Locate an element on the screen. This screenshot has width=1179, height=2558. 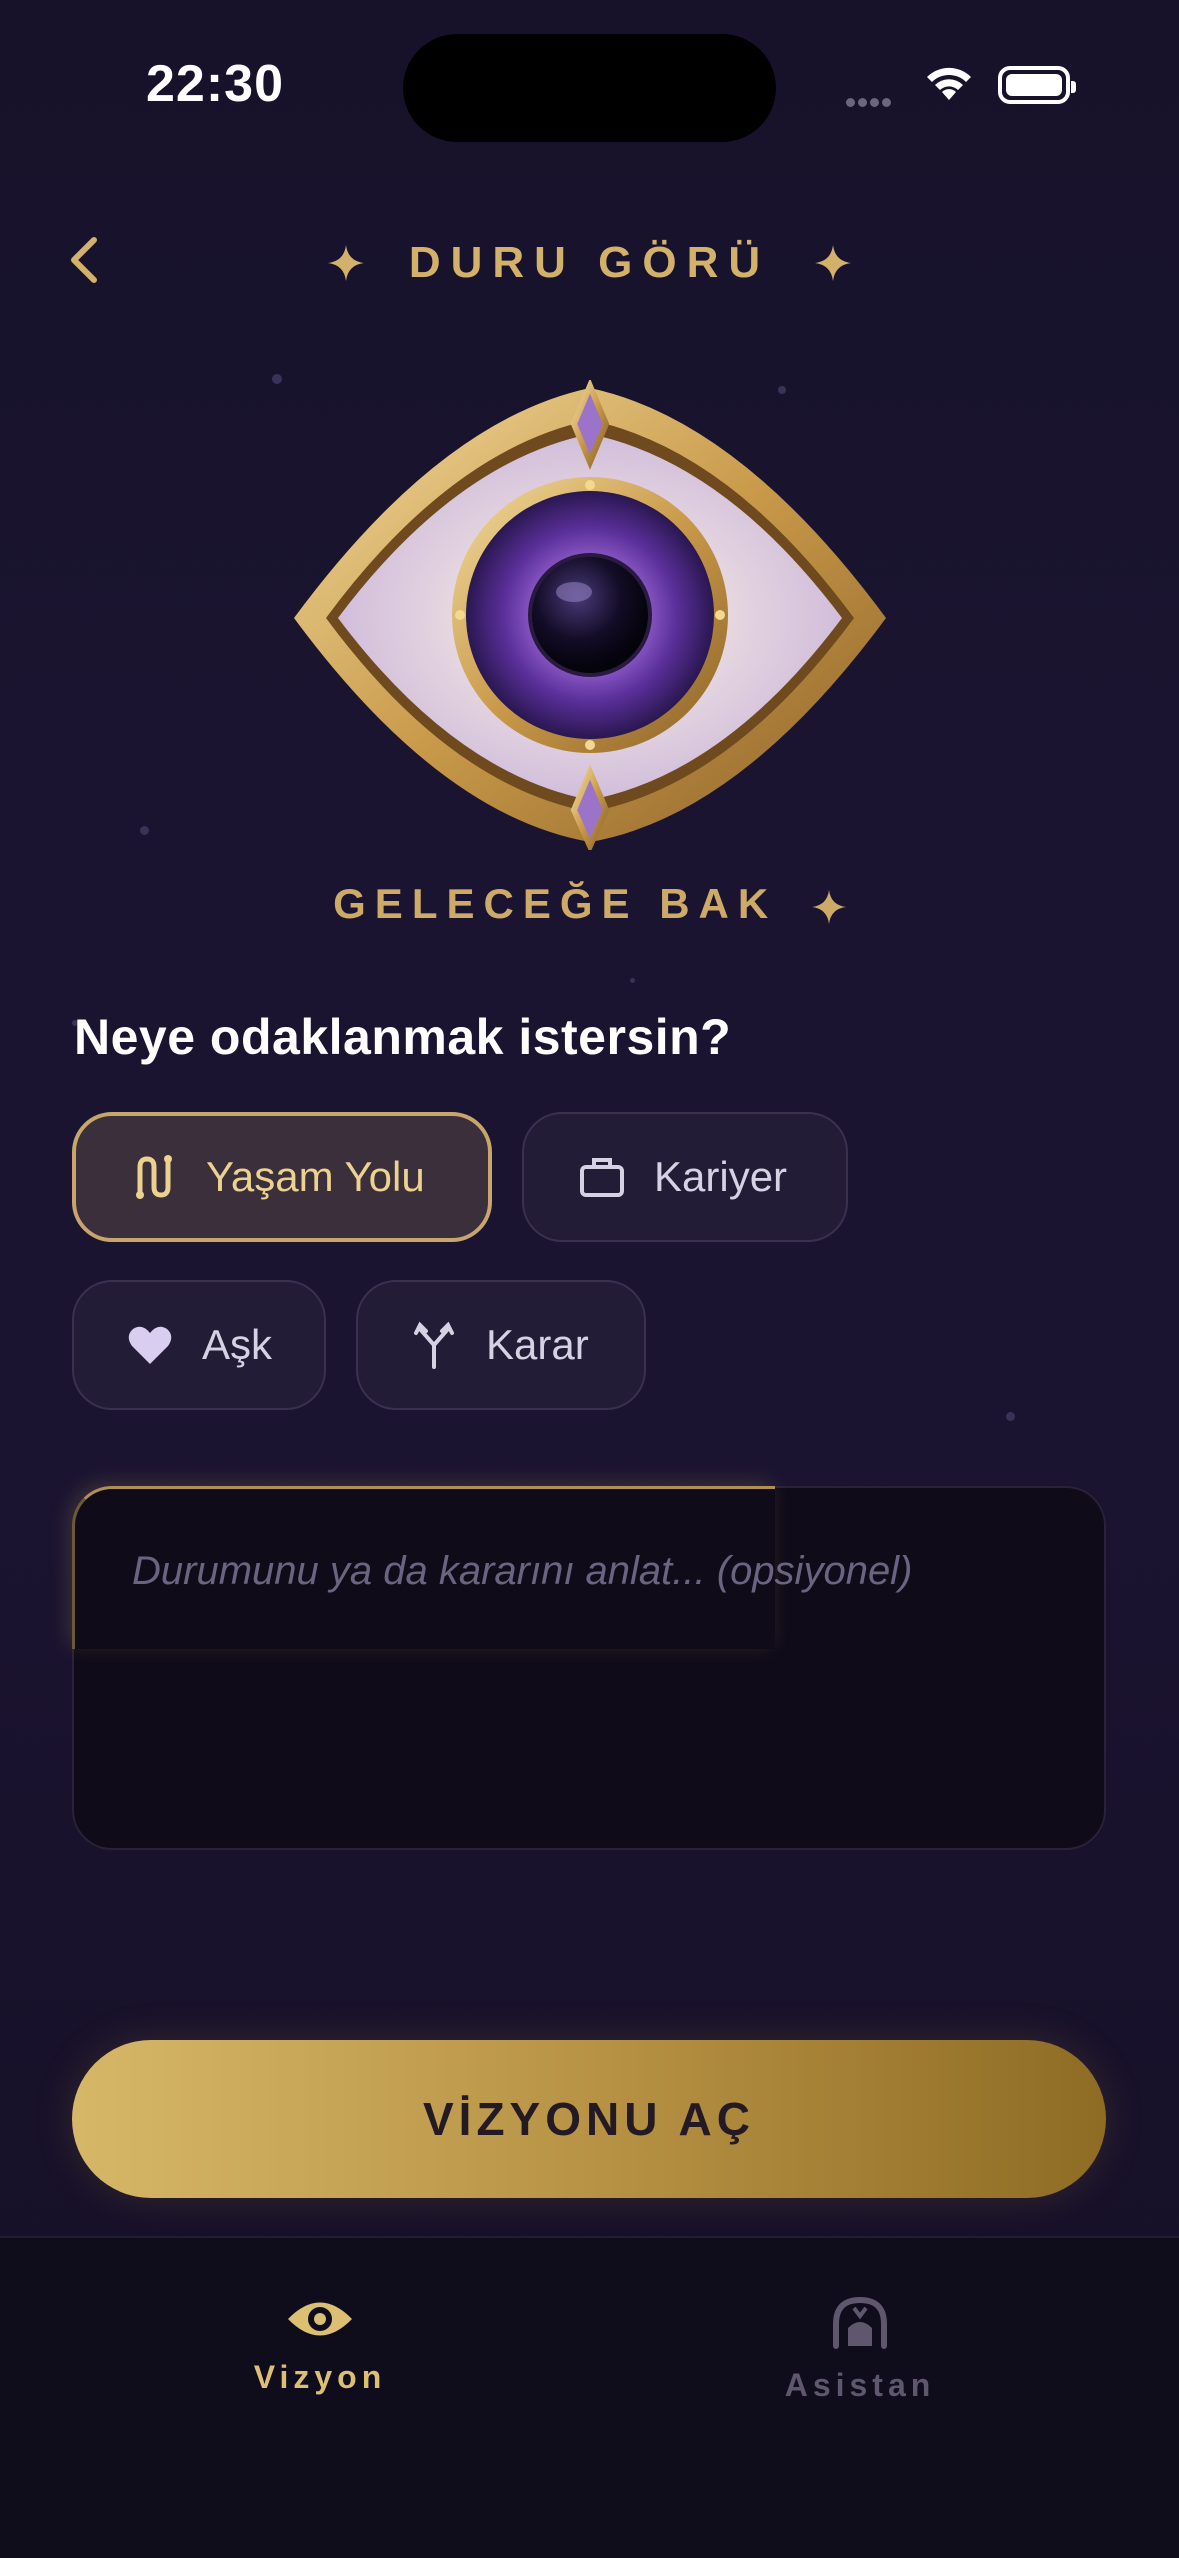
briefcase-icon is located at coordinates (602, 1177).